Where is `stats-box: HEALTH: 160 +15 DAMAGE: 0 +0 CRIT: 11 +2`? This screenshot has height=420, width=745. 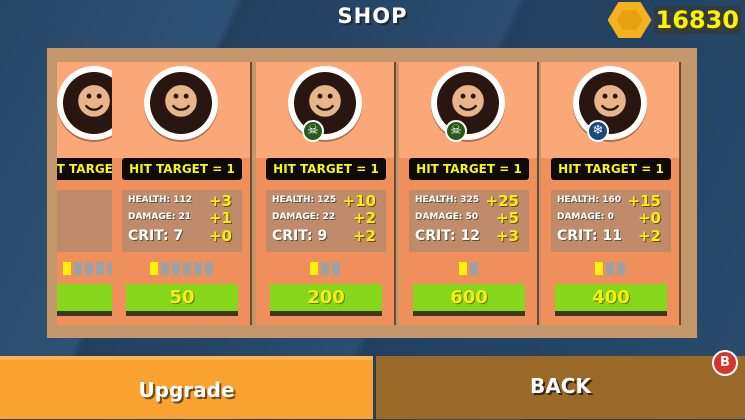 stats-box: HEALTH: 160 +15 DAMAGE: 0 +0 CRIT: 11 +2 is located at coordinates (611, 221).